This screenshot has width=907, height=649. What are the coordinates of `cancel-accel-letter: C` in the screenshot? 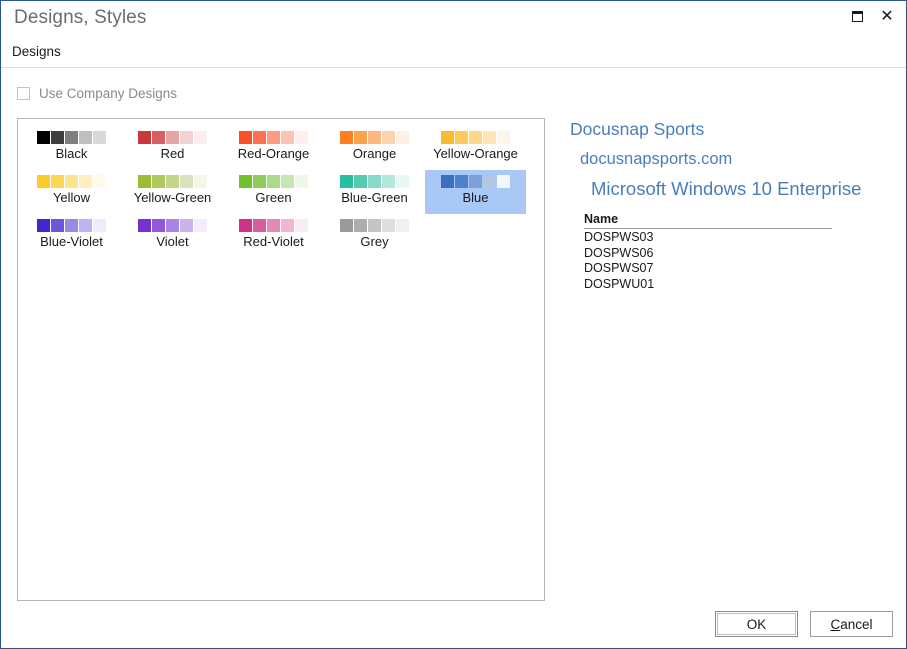 It's located at (835, 624).